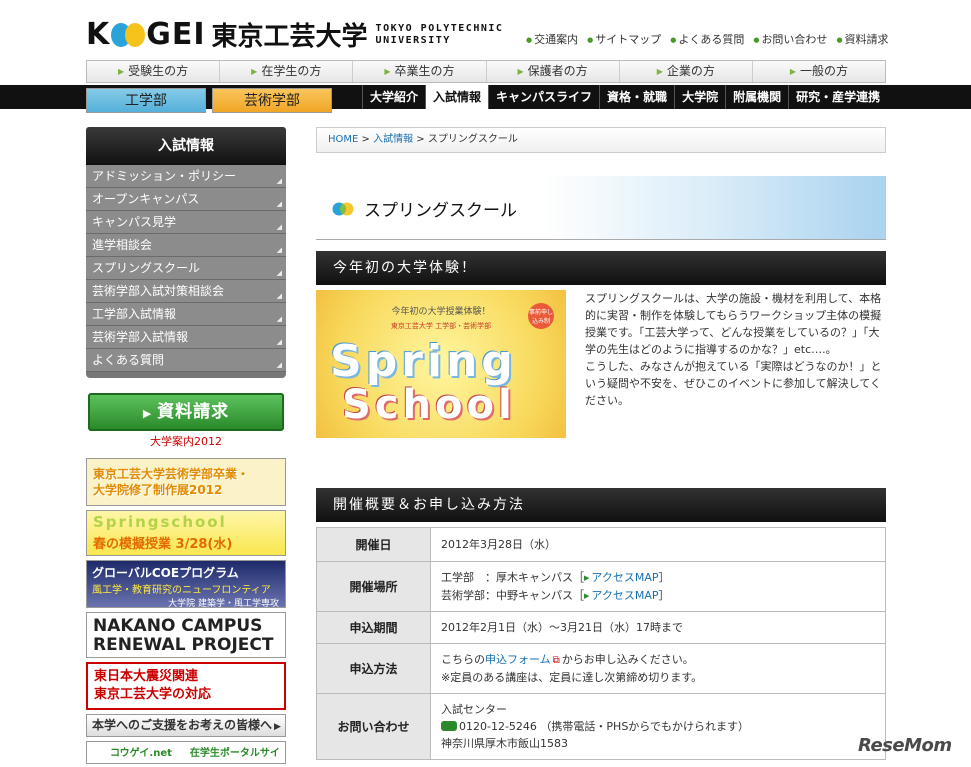  What do you see at coordinates (186, 725) in the screenshot?
I see `banner-support: 本学へのご支援をお考えの皆様へ ▶` at bounding box center [186, 725].